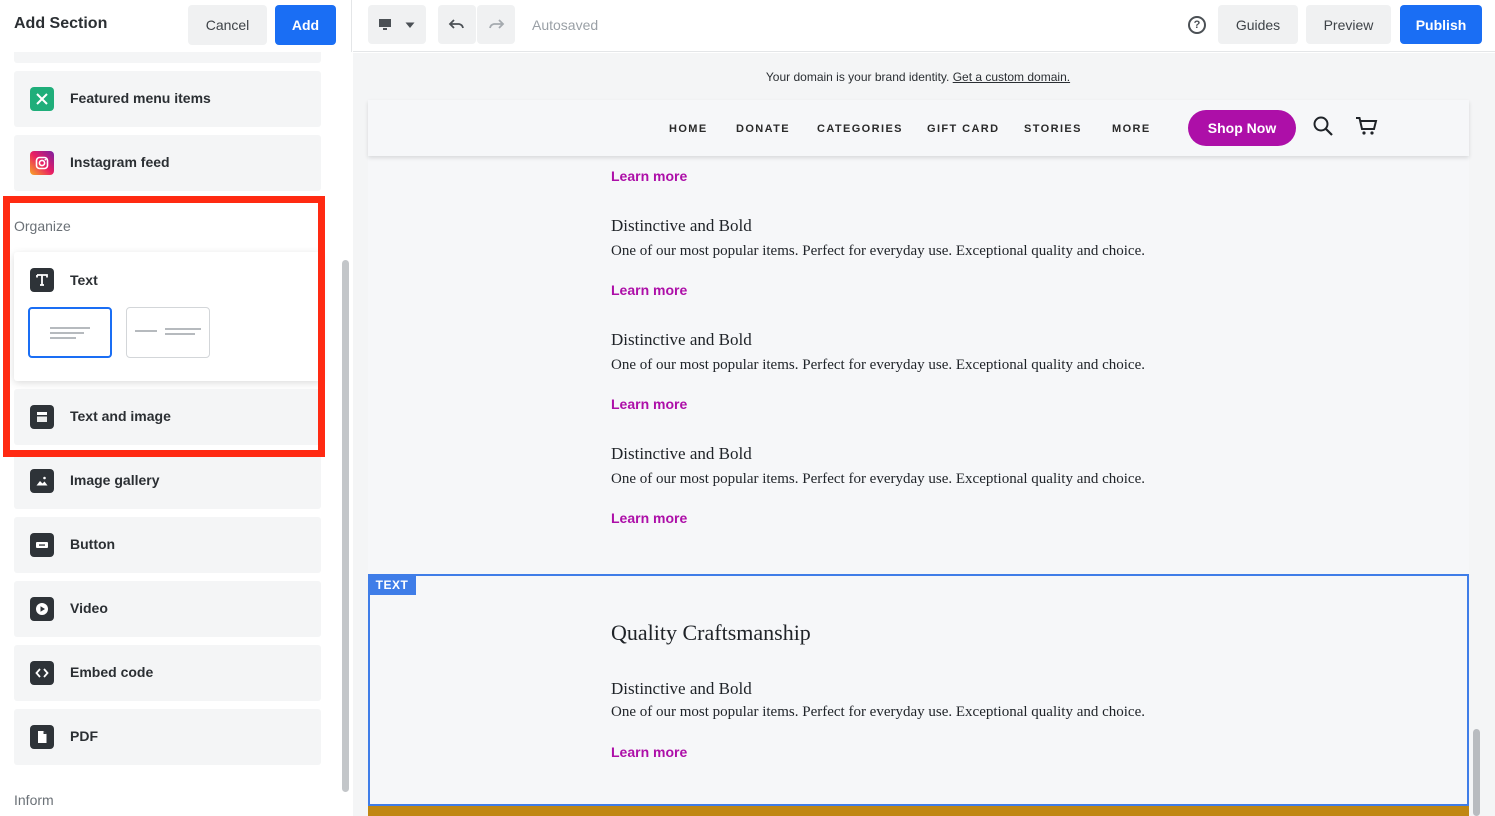 This screenshot has width=1495, height=816. Describe the element at coordinates (42, 609) in the screenshot. I see `video-icon` at that location.